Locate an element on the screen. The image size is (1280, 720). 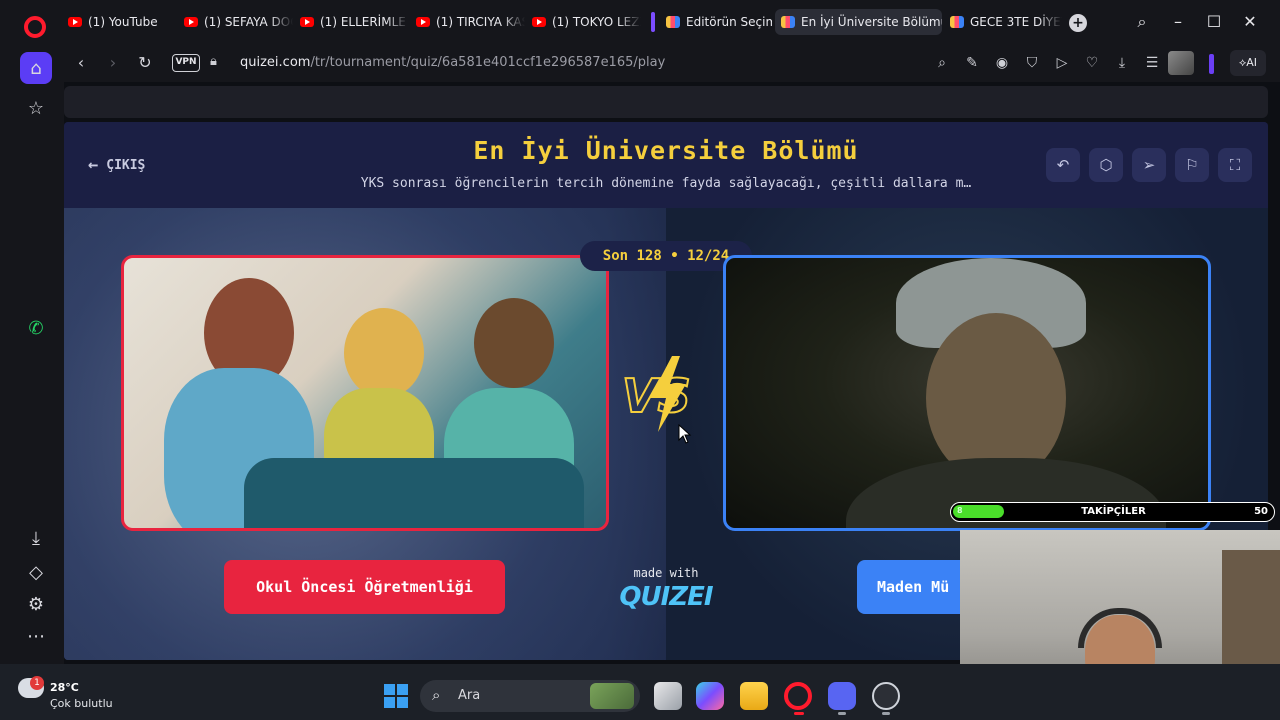
tab-editor-choice: Editörün Seçimi is located at coordinates (716, 22).